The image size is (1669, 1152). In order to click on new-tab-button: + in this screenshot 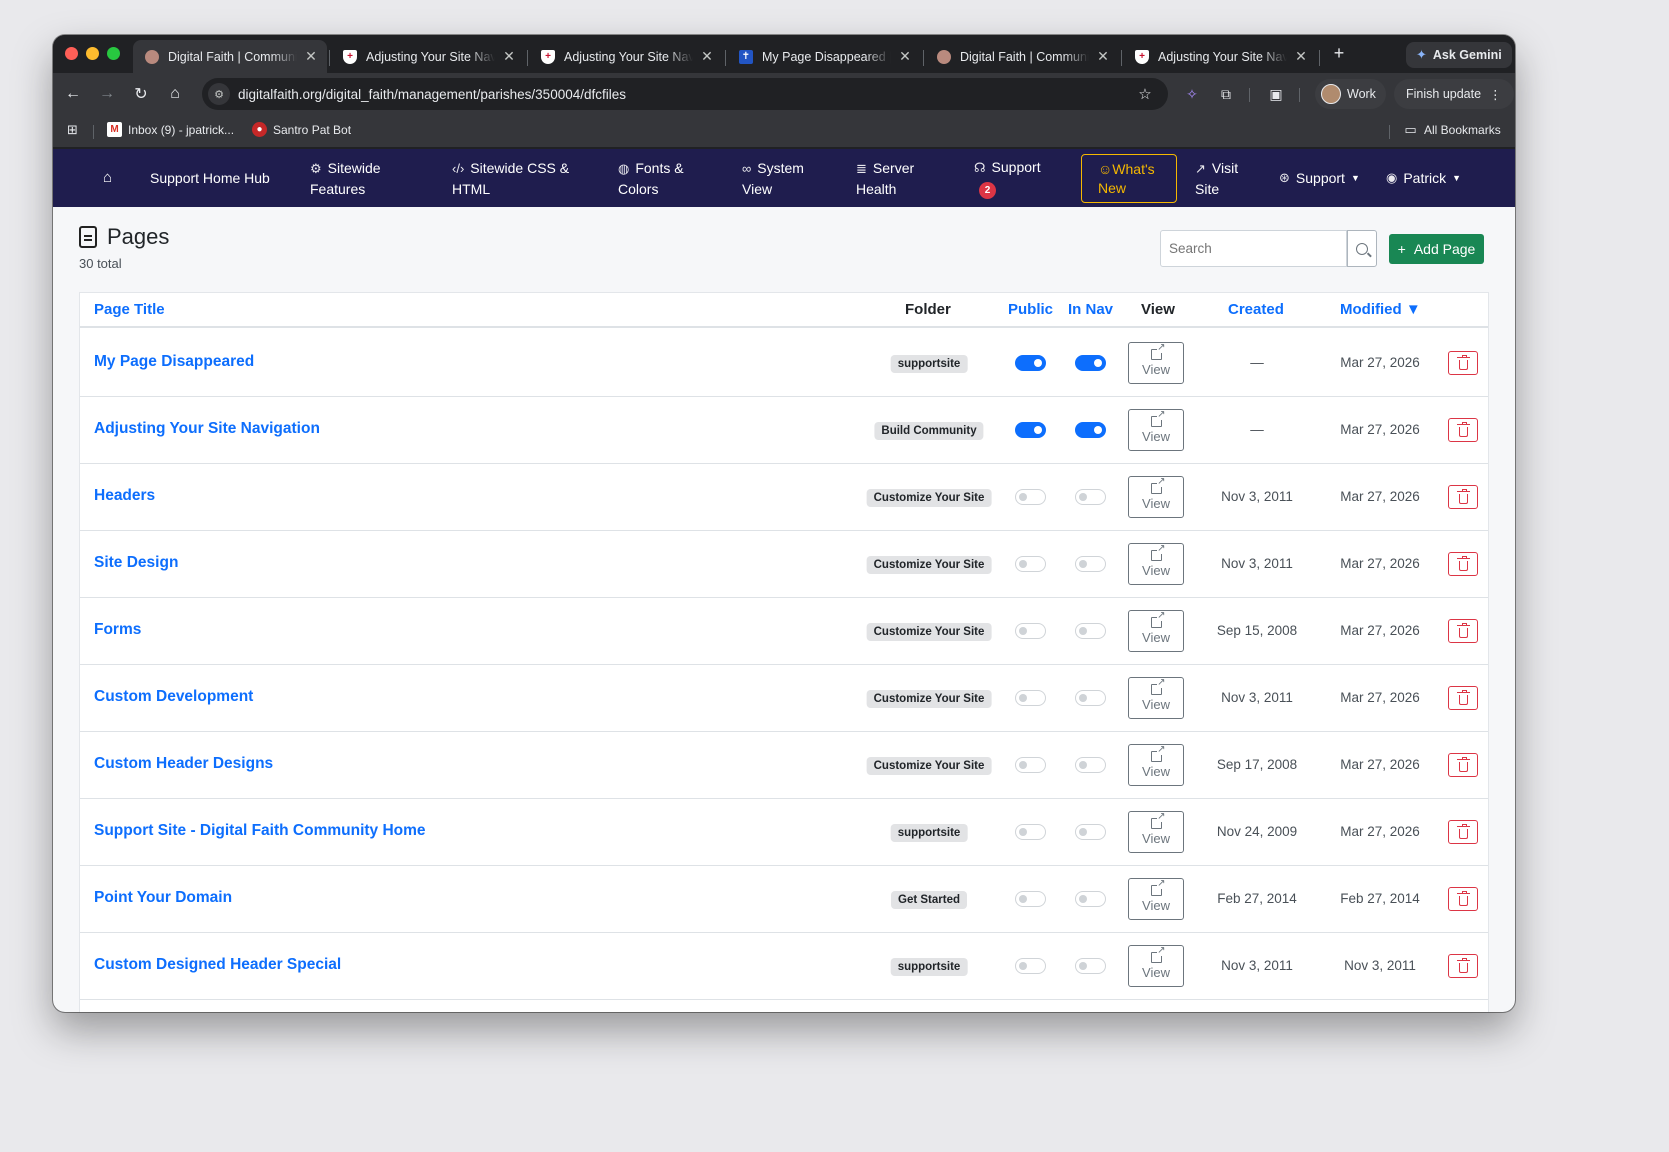, I will do `click(1339, 53)`.